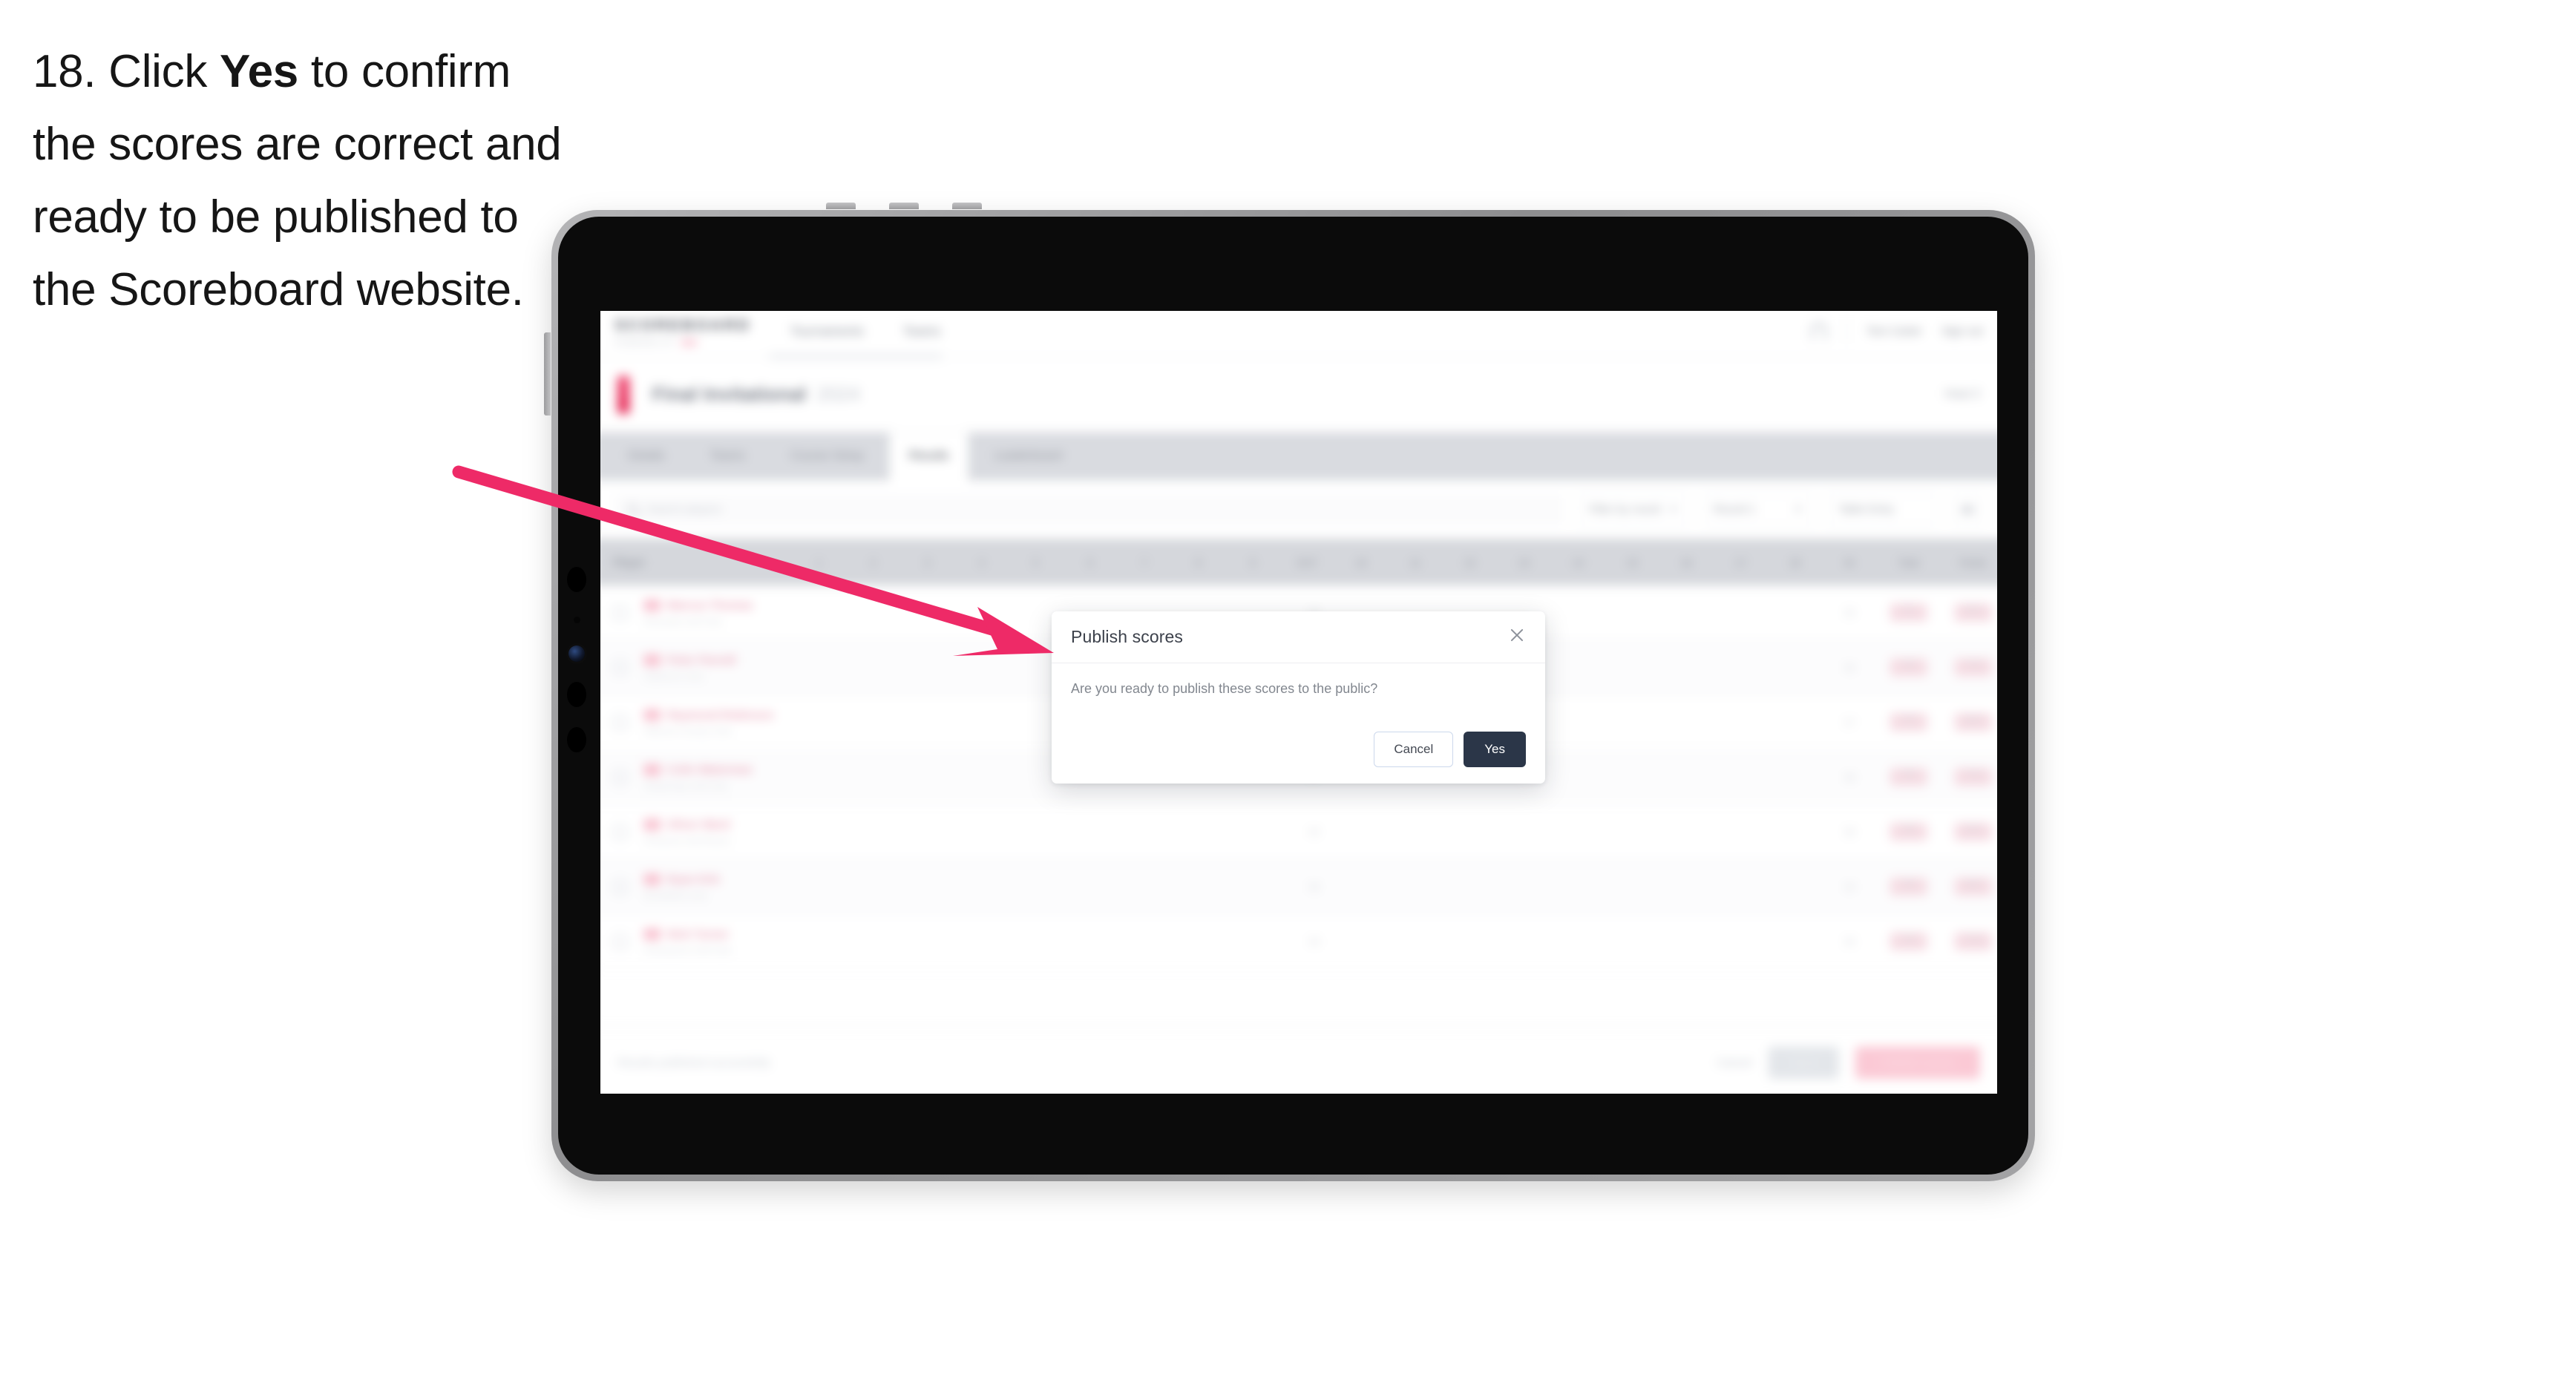 The image size is (2576, 1386). Describe the element at coordinates (1127, 636) in the screenshot. I see `dialog-title: Publish scores` at that location.